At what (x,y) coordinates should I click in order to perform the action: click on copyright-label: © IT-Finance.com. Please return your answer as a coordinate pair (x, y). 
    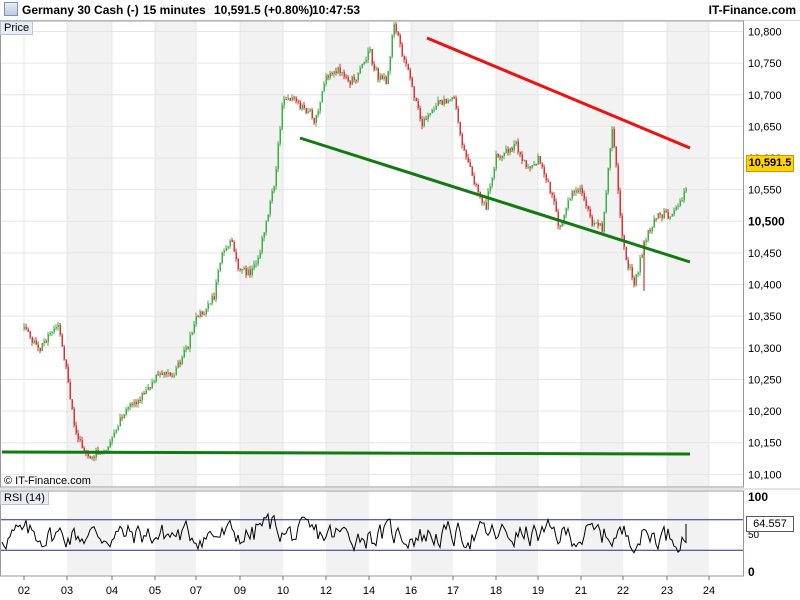
    Looking at the image, I should click on (47, 481).